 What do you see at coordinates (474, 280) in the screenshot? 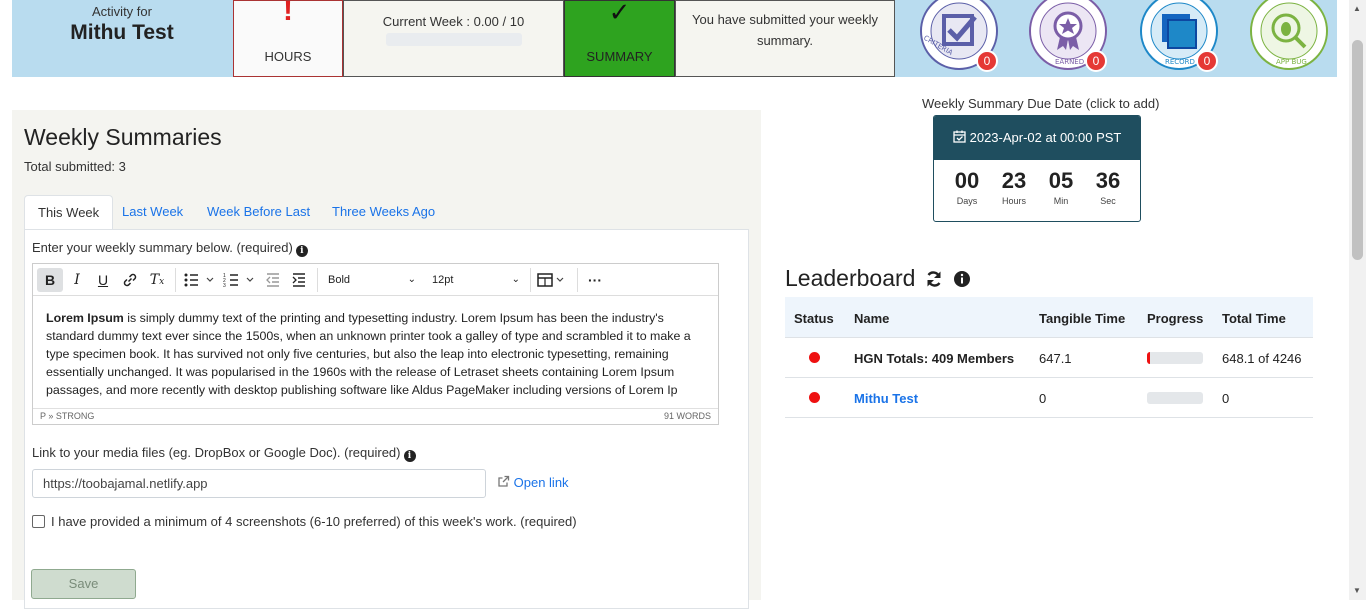
I see `font-size-select: 12pt ⌄` at bounding box center [474, 280].